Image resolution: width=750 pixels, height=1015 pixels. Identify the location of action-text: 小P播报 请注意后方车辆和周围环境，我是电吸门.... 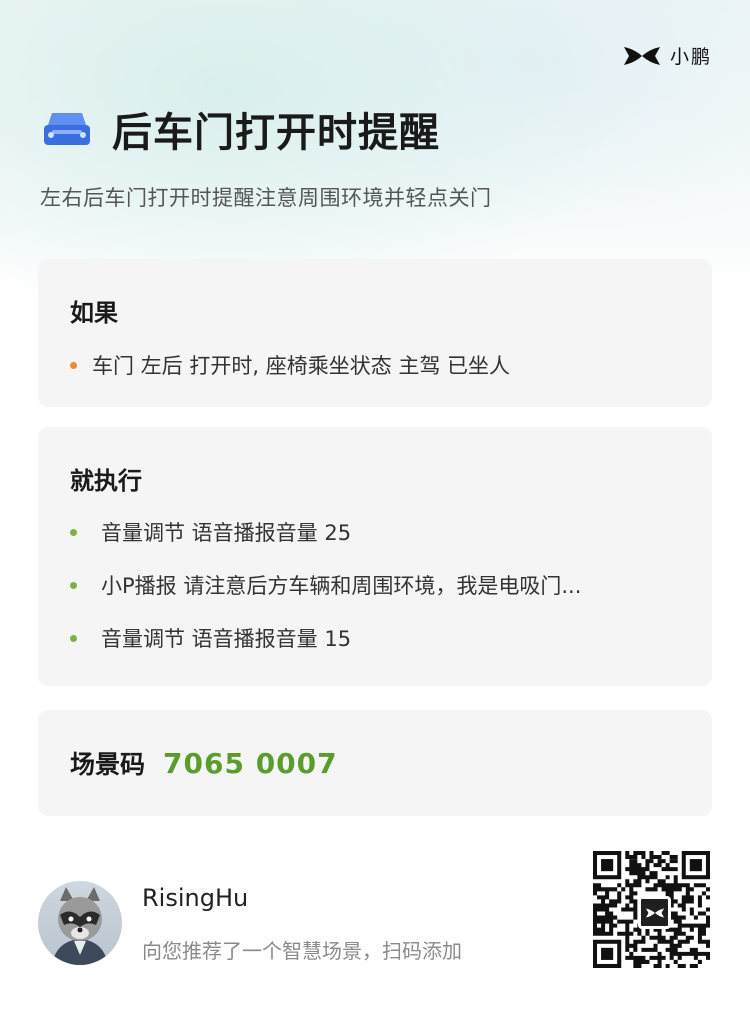
(341, 586).